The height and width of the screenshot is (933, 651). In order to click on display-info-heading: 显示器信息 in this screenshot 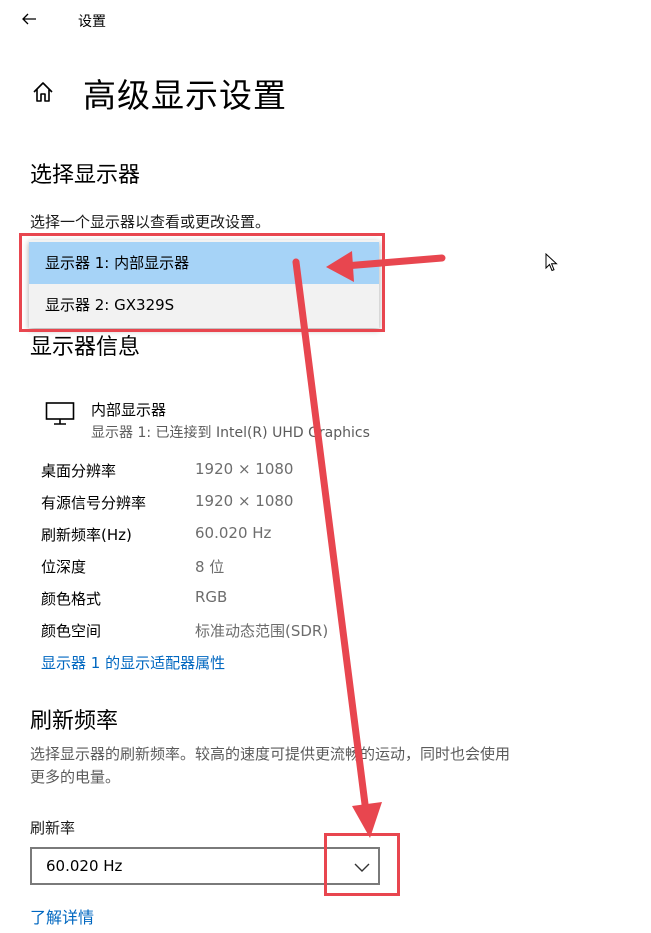, I will do `click(85, 347)`.